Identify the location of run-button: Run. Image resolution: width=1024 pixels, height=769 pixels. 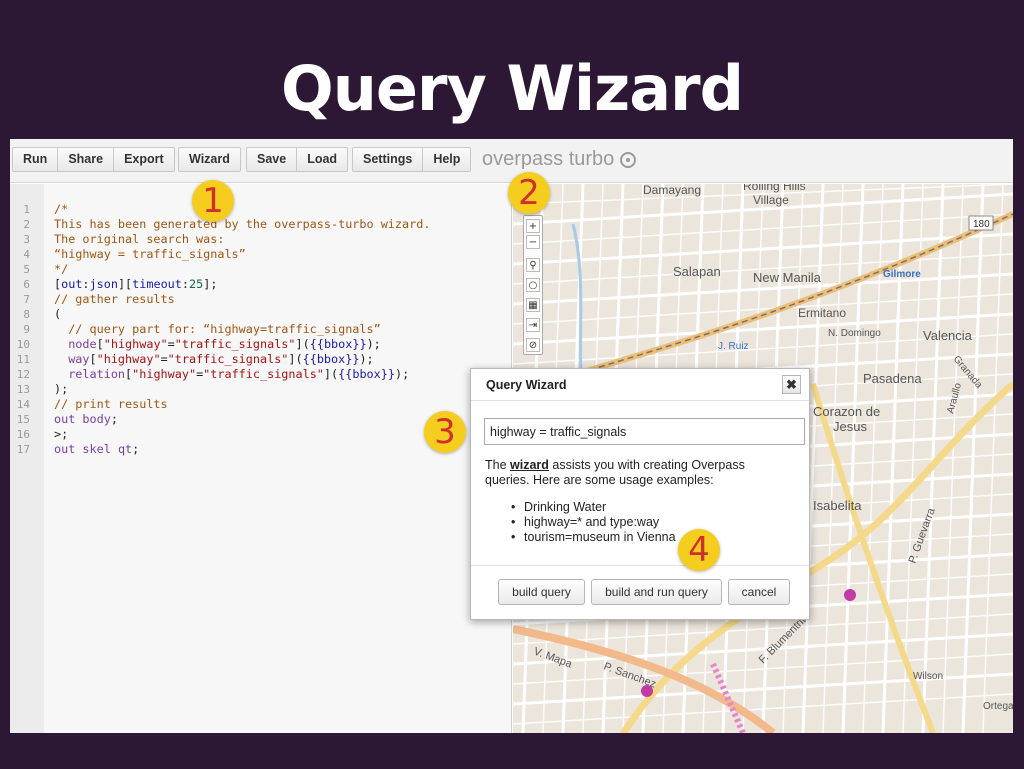
(36, 159).